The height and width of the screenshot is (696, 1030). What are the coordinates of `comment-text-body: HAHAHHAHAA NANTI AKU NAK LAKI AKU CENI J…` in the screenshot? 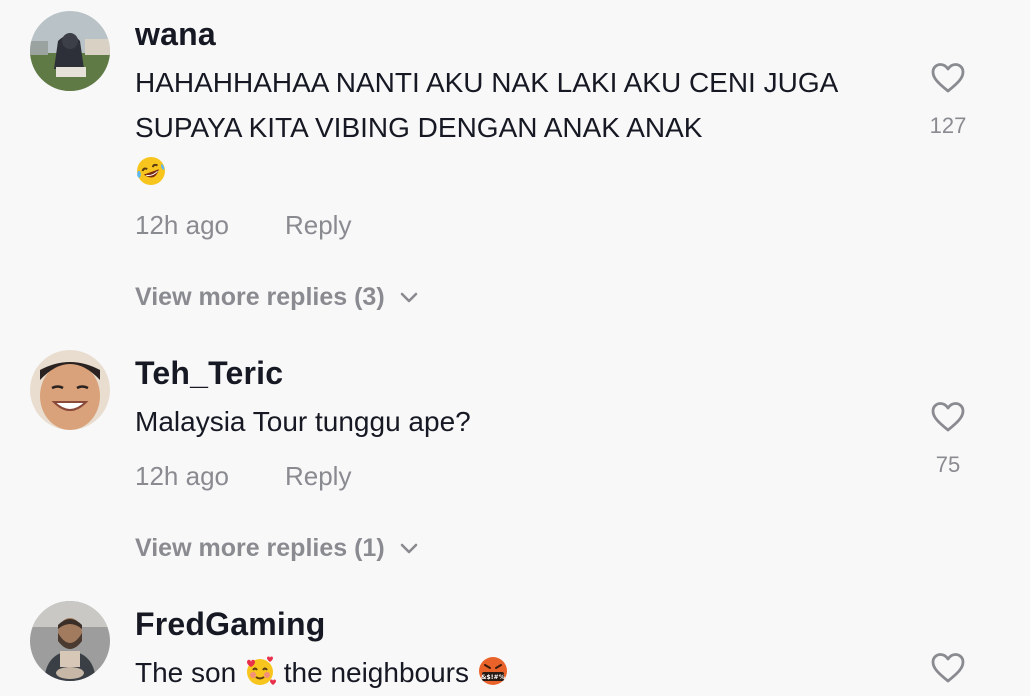 It's located at (486, 105).